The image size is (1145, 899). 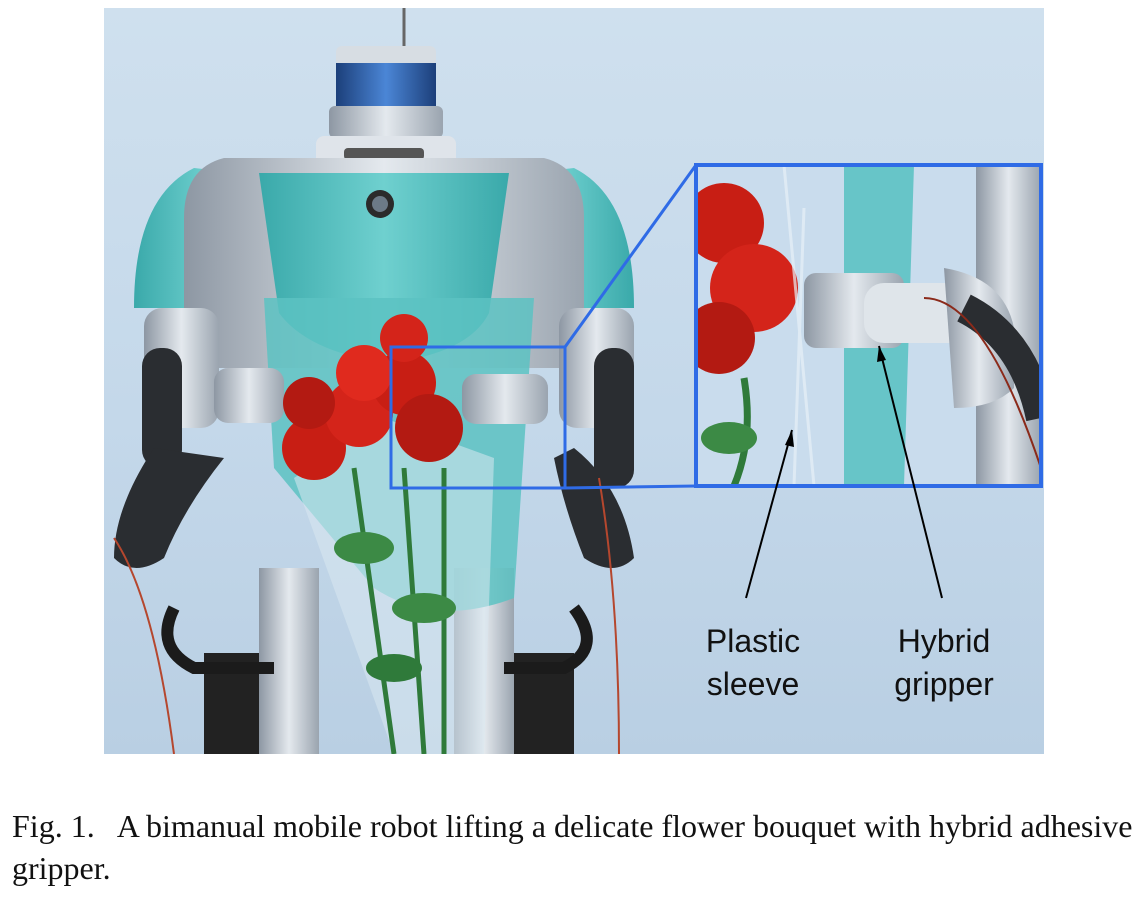 I want to click on zoom-connector-bottom, so click(x=630, y=487).